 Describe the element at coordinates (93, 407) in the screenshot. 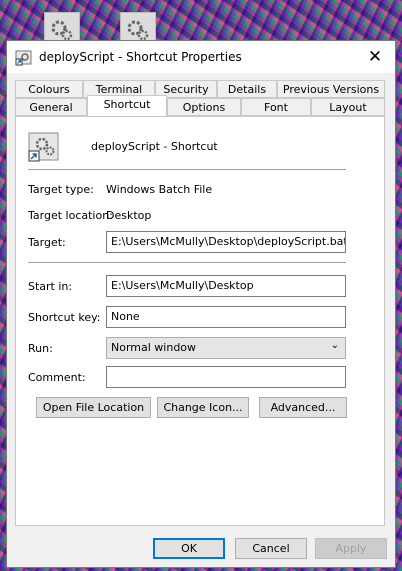

I see `open-file-location-button: Open File Location` at that location.